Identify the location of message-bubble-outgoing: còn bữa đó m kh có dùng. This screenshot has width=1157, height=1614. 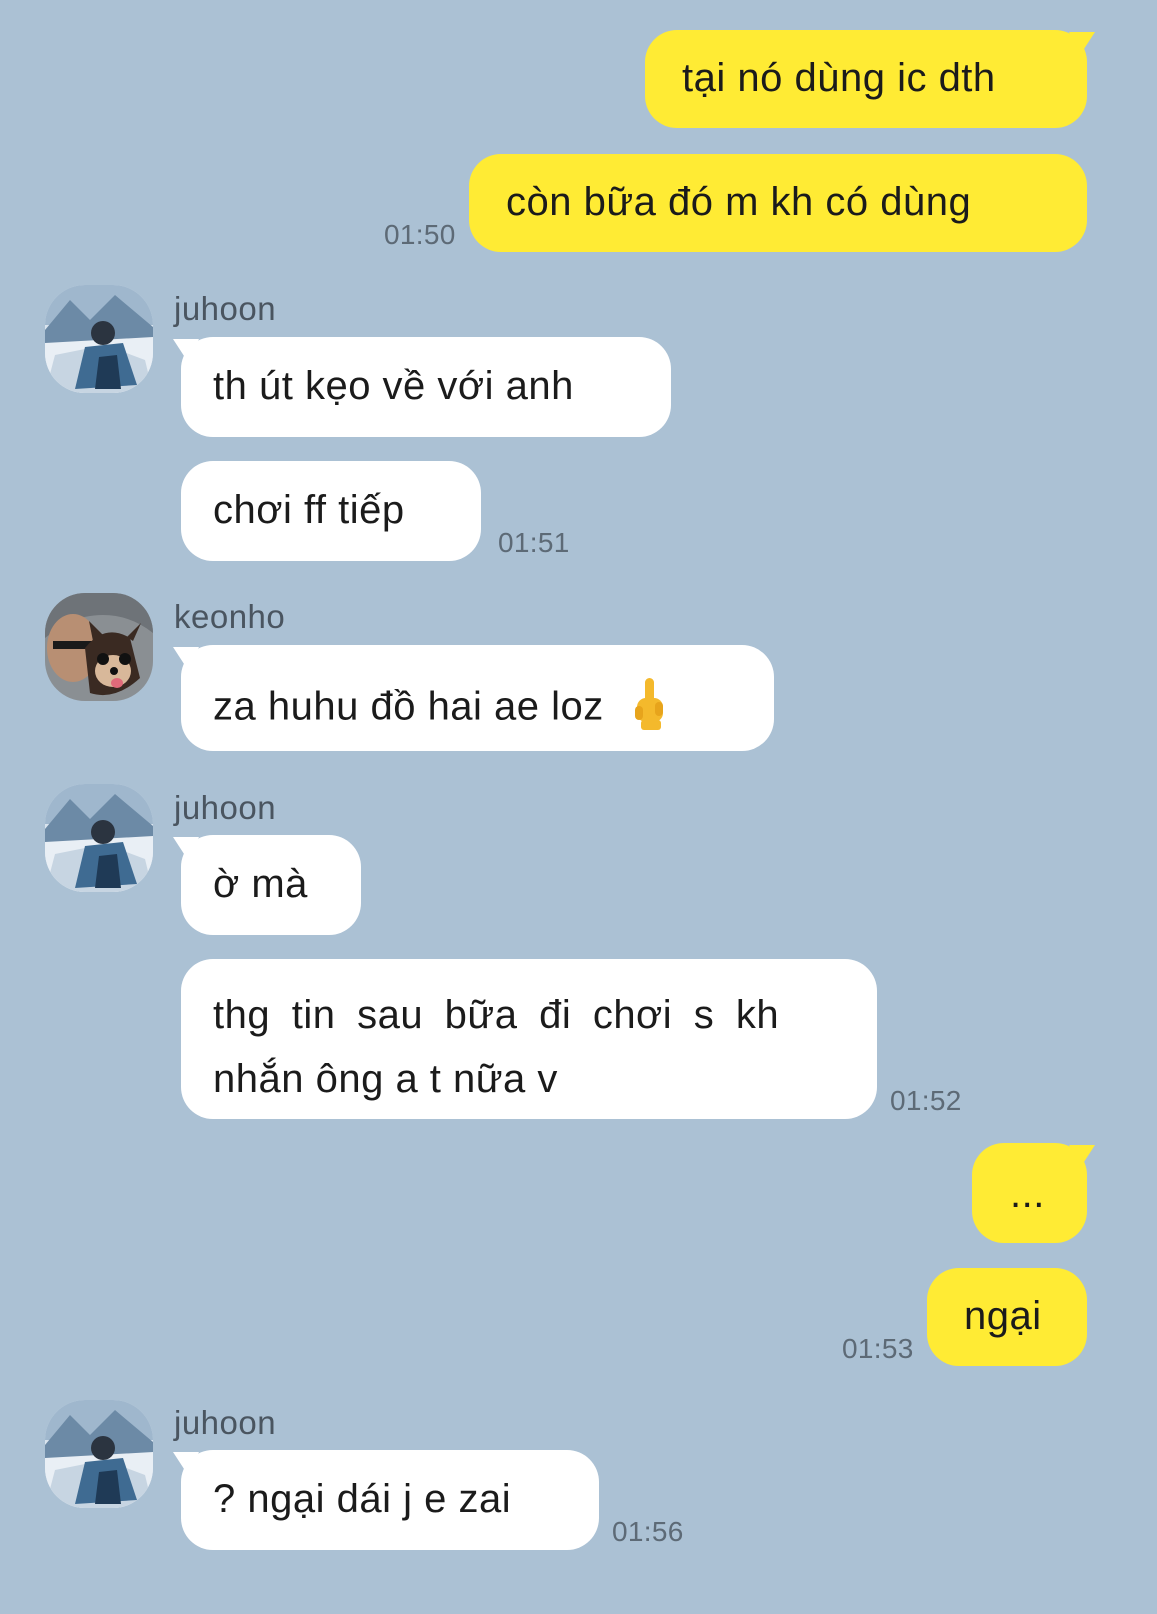
(778, 203).